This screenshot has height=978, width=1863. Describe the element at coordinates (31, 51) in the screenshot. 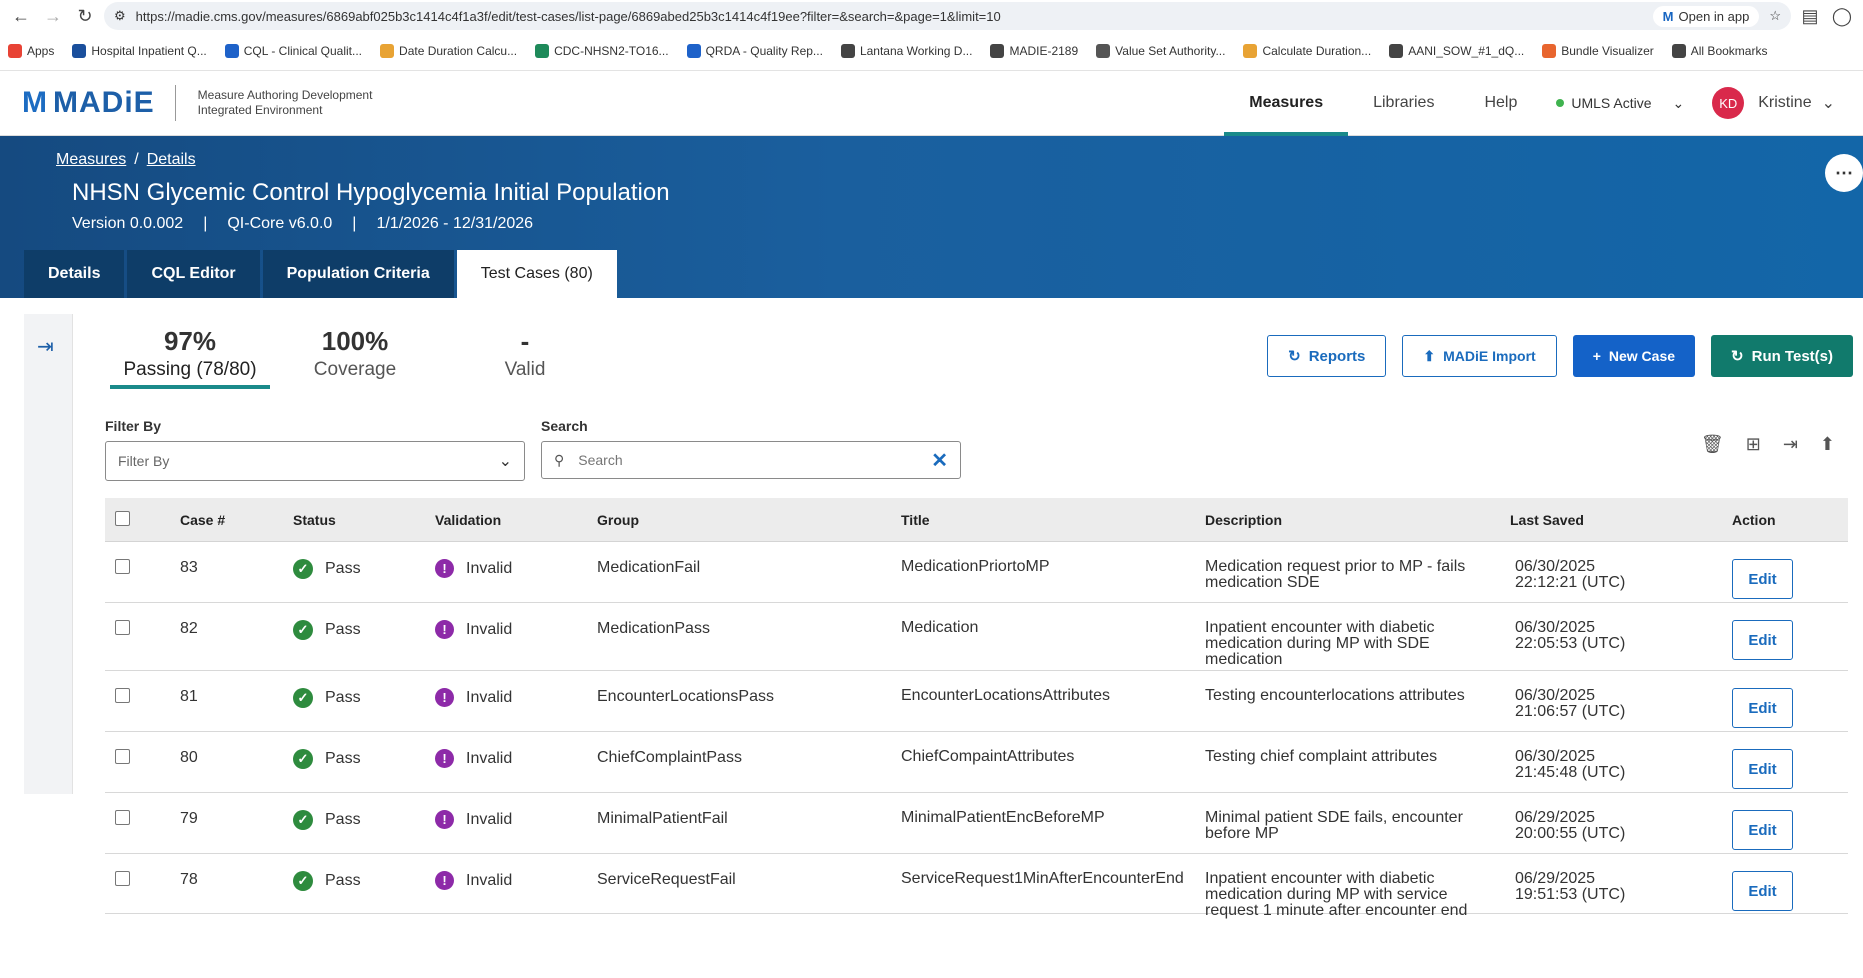

I see `bookmark-item: Apps` at that location.